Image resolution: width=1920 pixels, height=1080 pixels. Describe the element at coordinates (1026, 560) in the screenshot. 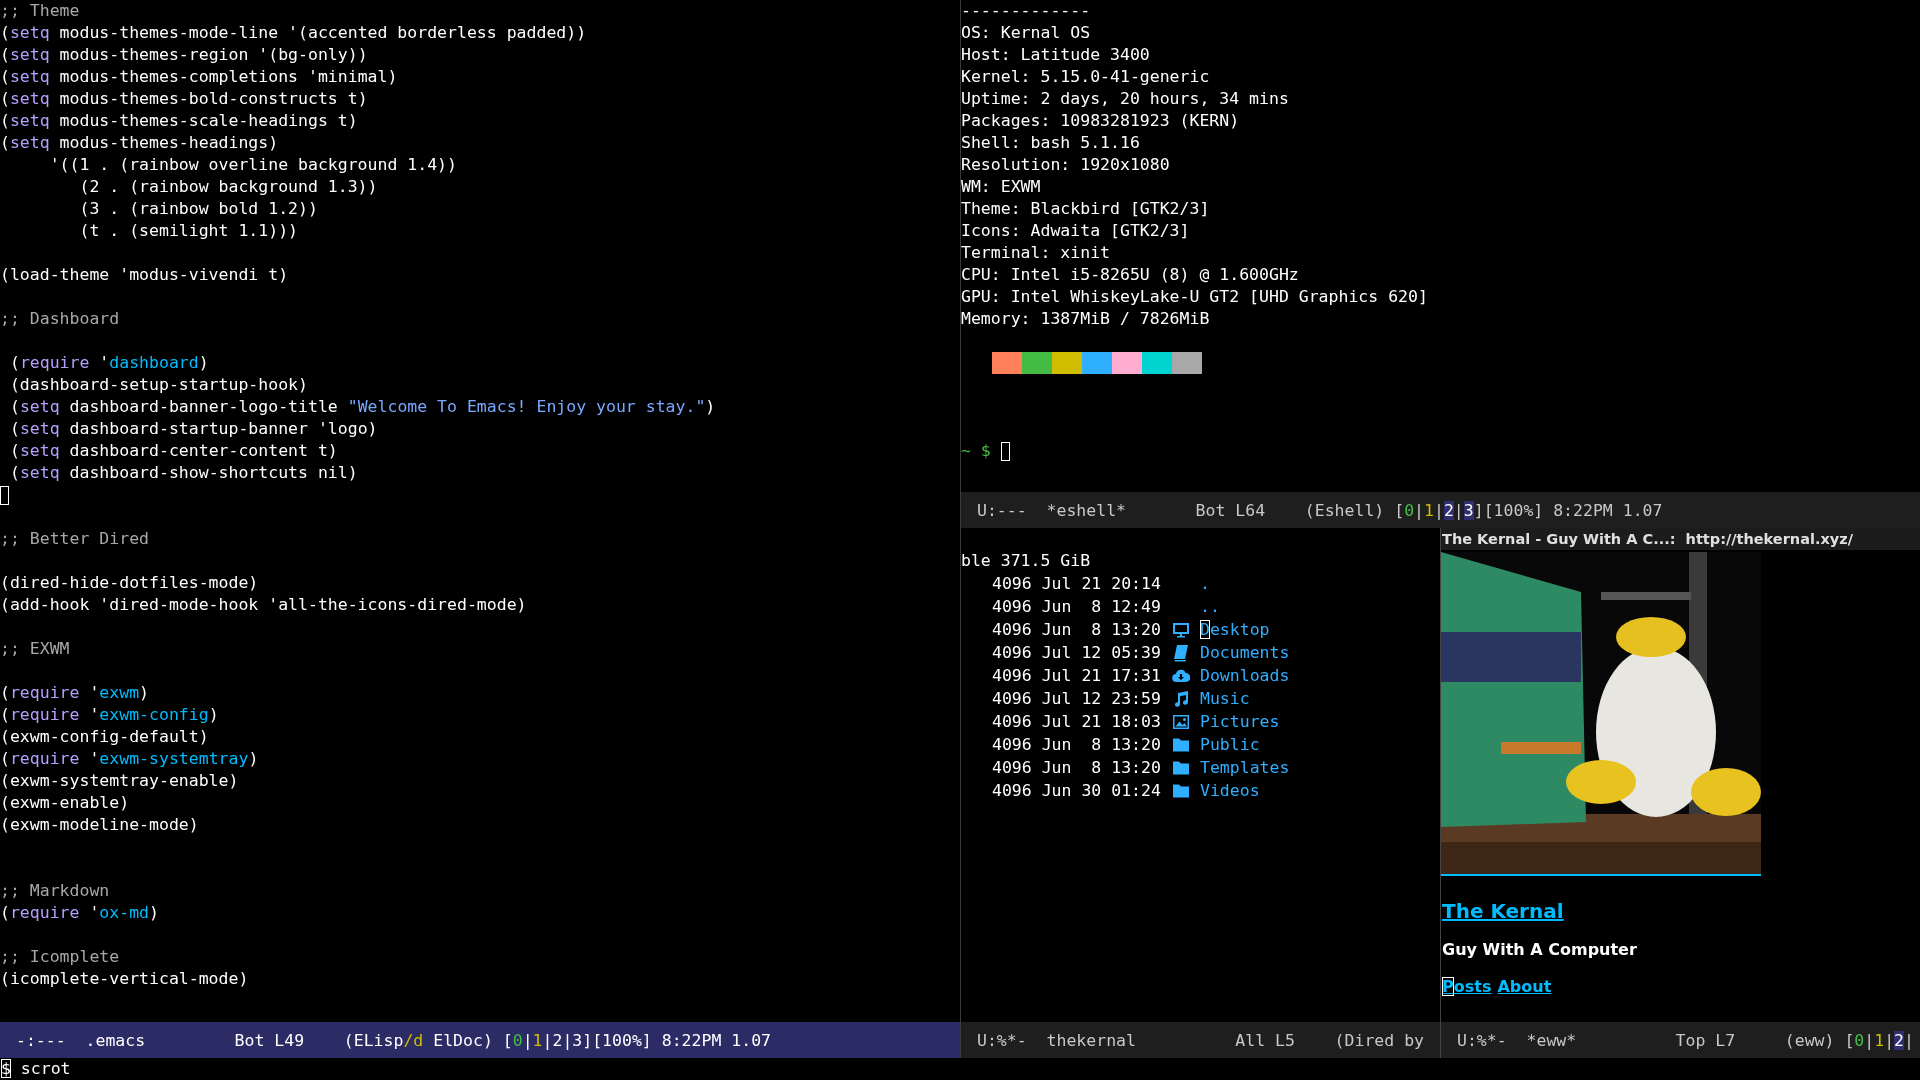

I see `disk-space-text: ble 371.5 GiB` at that location.